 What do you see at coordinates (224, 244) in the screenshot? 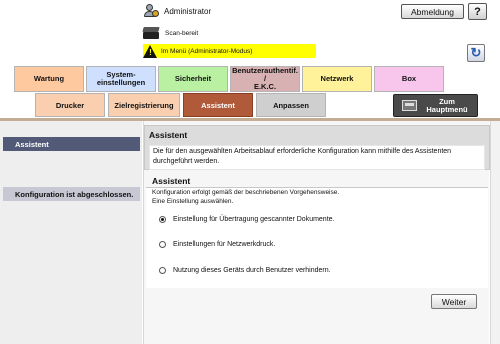
I see `option-label: Einstellungen für Netzwerkdruck.` at bounding box center [224, 244].